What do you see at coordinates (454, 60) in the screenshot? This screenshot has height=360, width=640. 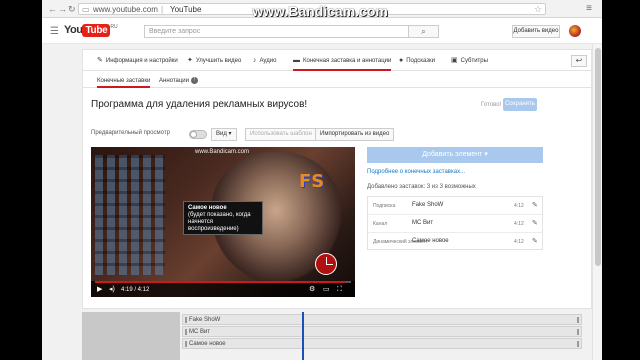 I see `subtitles-icon: ▣` at bounding box center [454, 60].